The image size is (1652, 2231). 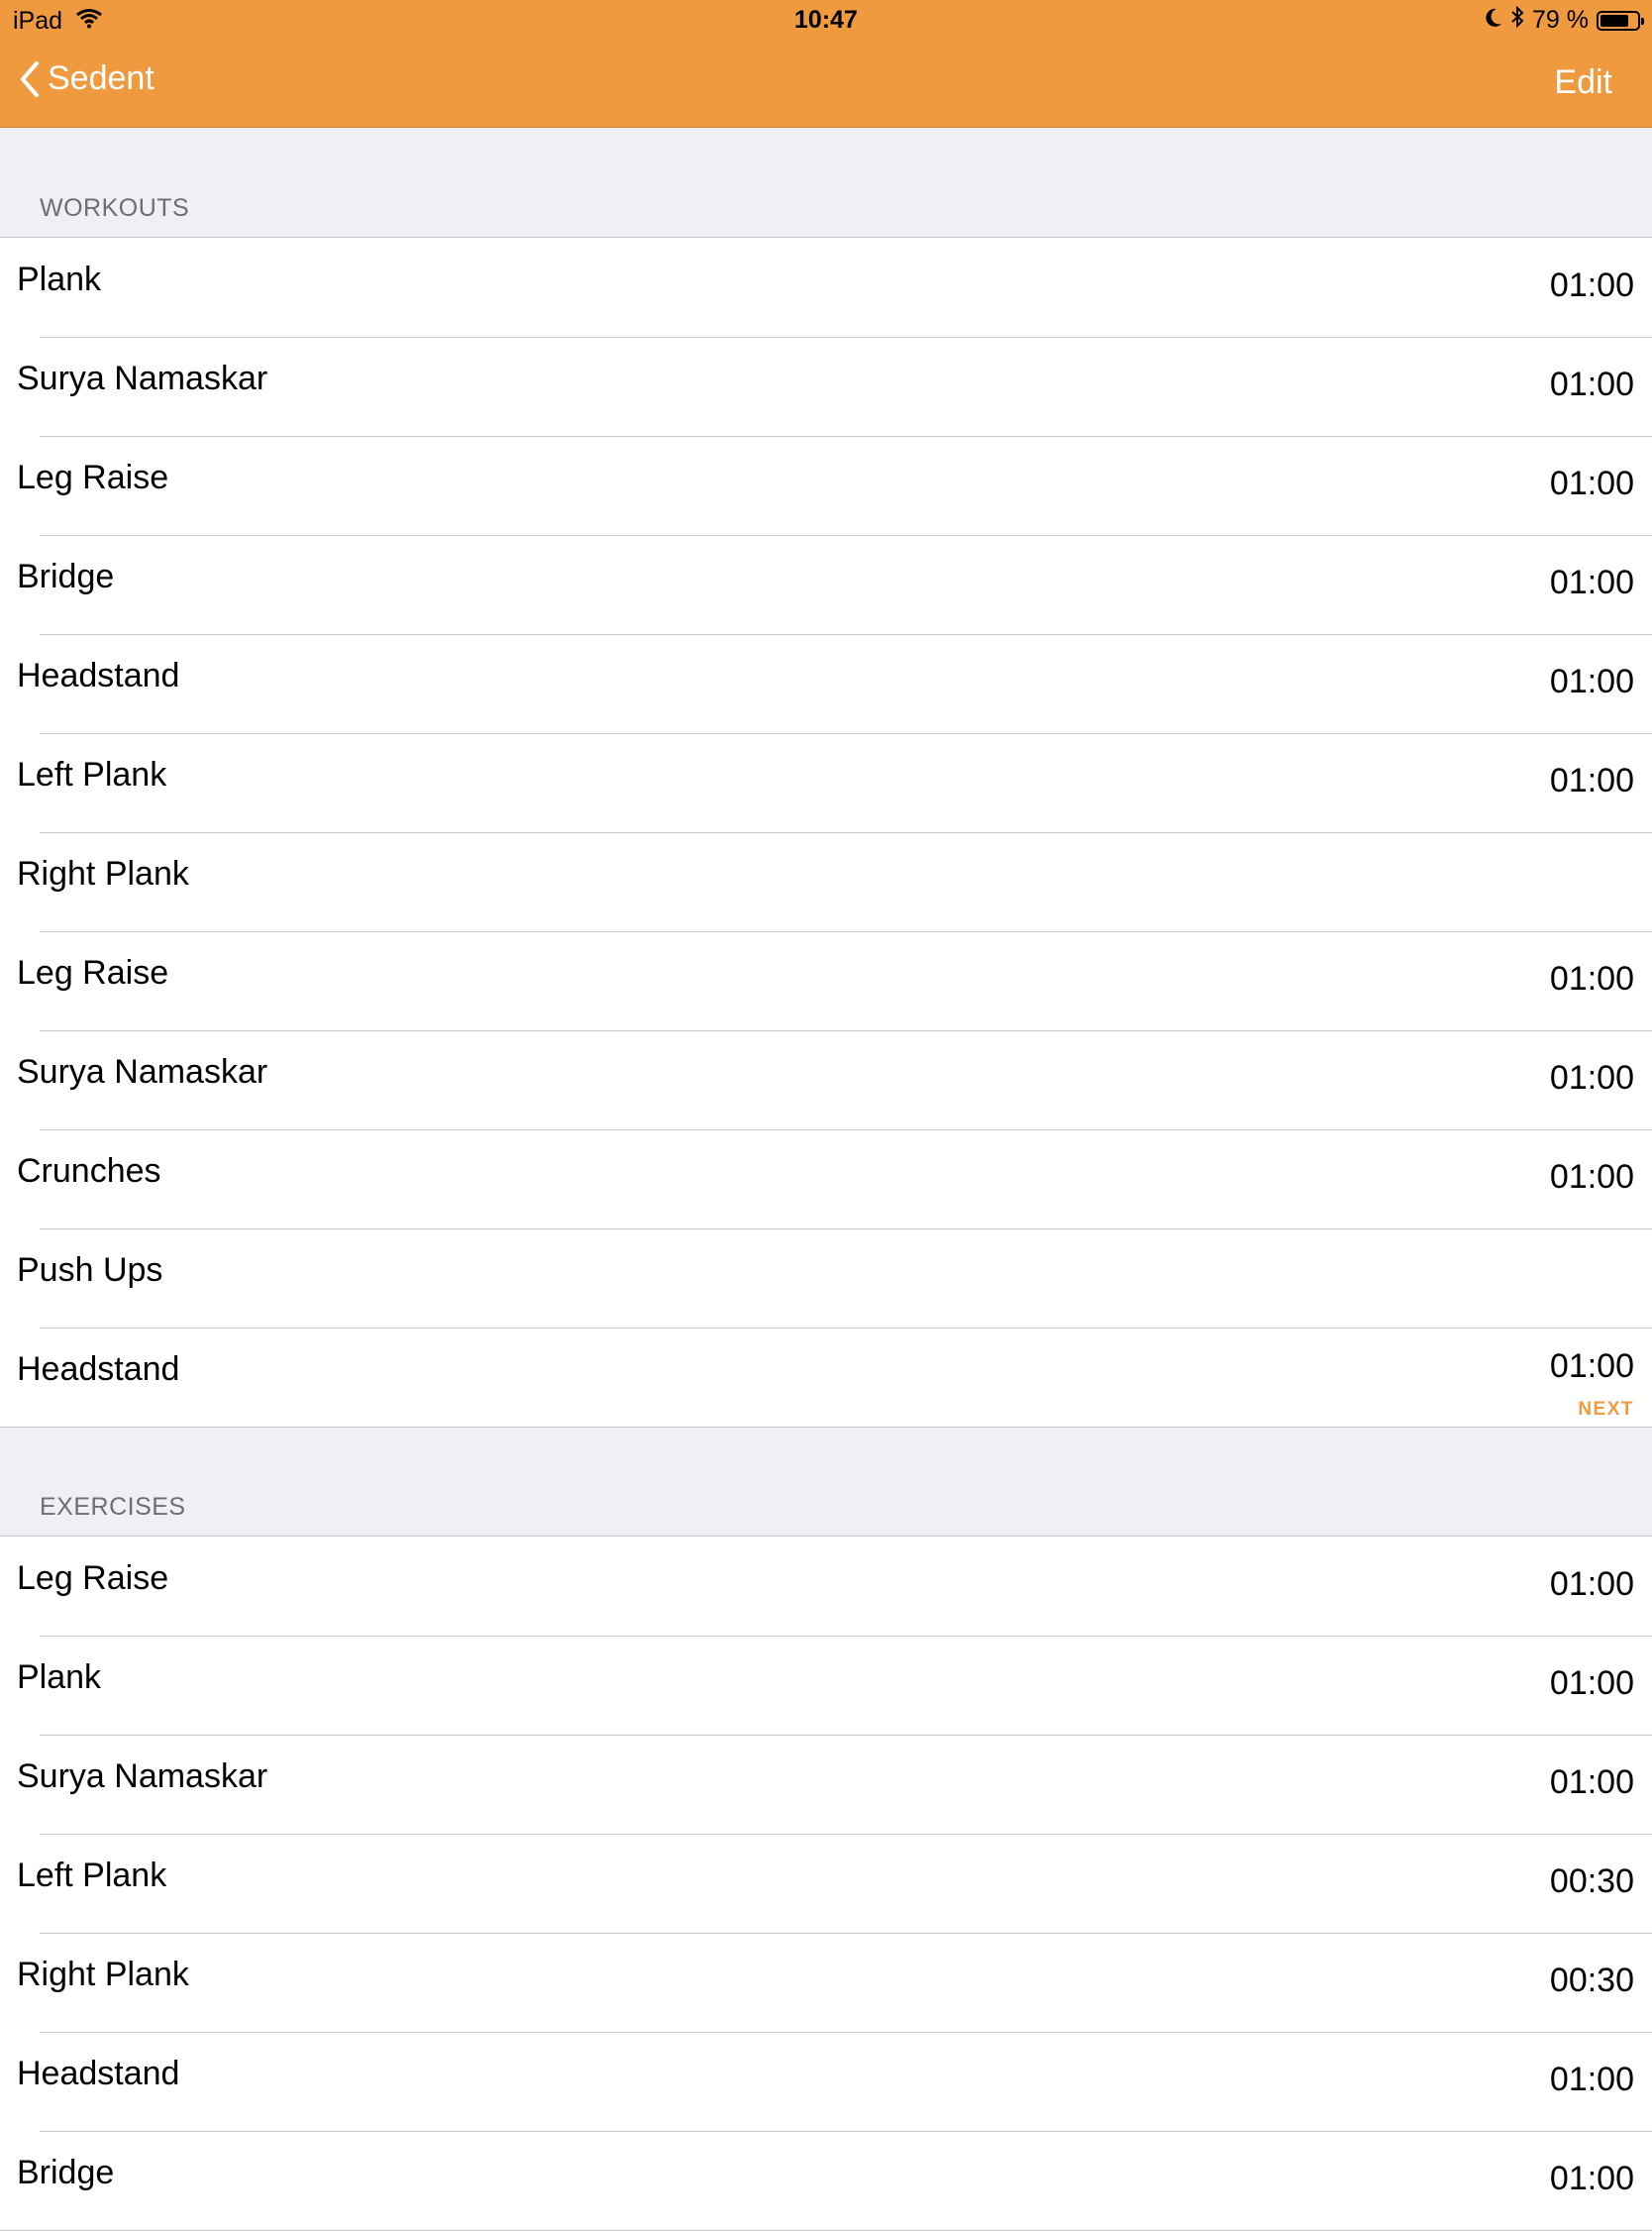 What do you see at coordinates (113, 1507) in the screenshot?
I see `exercises-header-label: EXERCISES` at bounding box center [113, 1507].